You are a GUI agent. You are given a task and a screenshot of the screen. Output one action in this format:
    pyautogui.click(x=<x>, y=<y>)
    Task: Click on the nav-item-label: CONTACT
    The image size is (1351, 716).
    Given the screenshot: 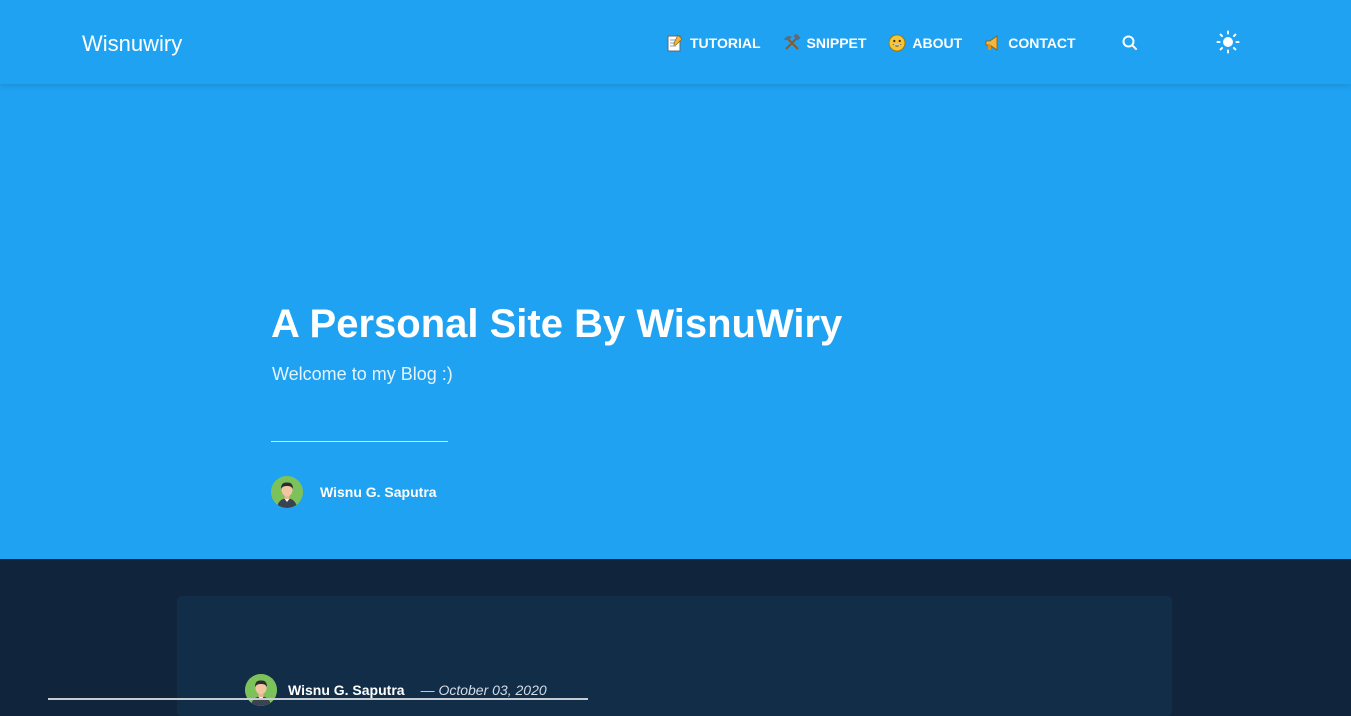 What is the action you would take?
    pyautogui.click(x=1042, y=43)
    